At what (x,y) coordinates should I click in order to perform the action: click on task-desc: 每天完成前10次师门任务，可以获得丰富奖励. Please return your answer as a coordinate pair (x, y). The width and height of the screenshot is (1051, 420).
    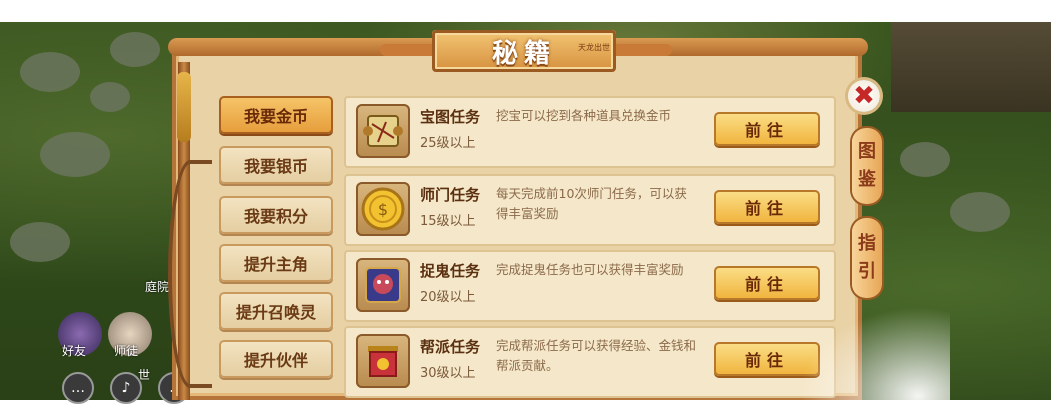
    Looking at the image, I should click on (591, 203).